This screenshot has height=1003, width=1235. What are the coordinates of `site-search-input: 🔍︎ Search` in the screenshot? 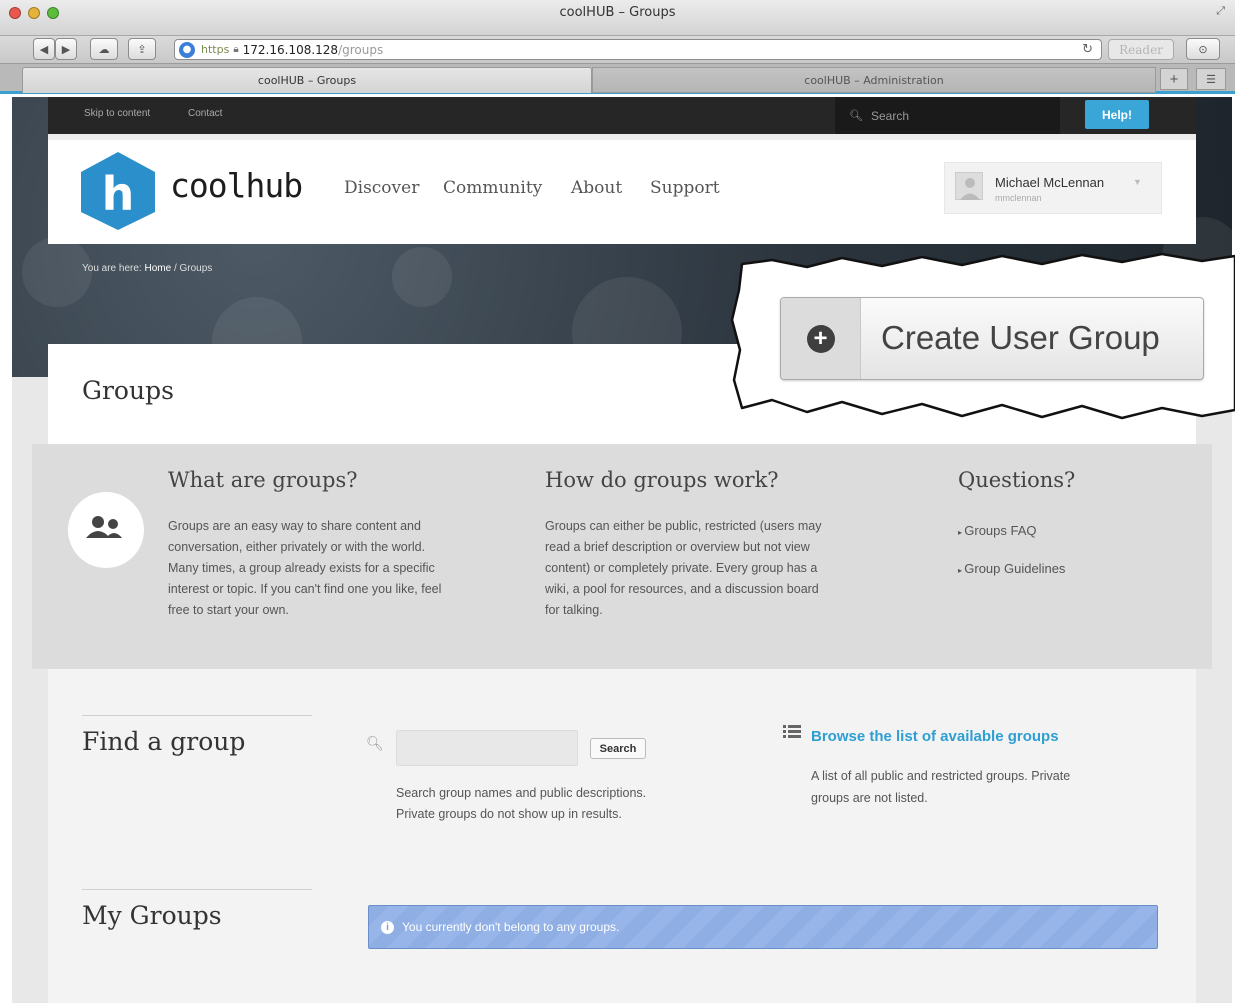 It's located at (947, 115).